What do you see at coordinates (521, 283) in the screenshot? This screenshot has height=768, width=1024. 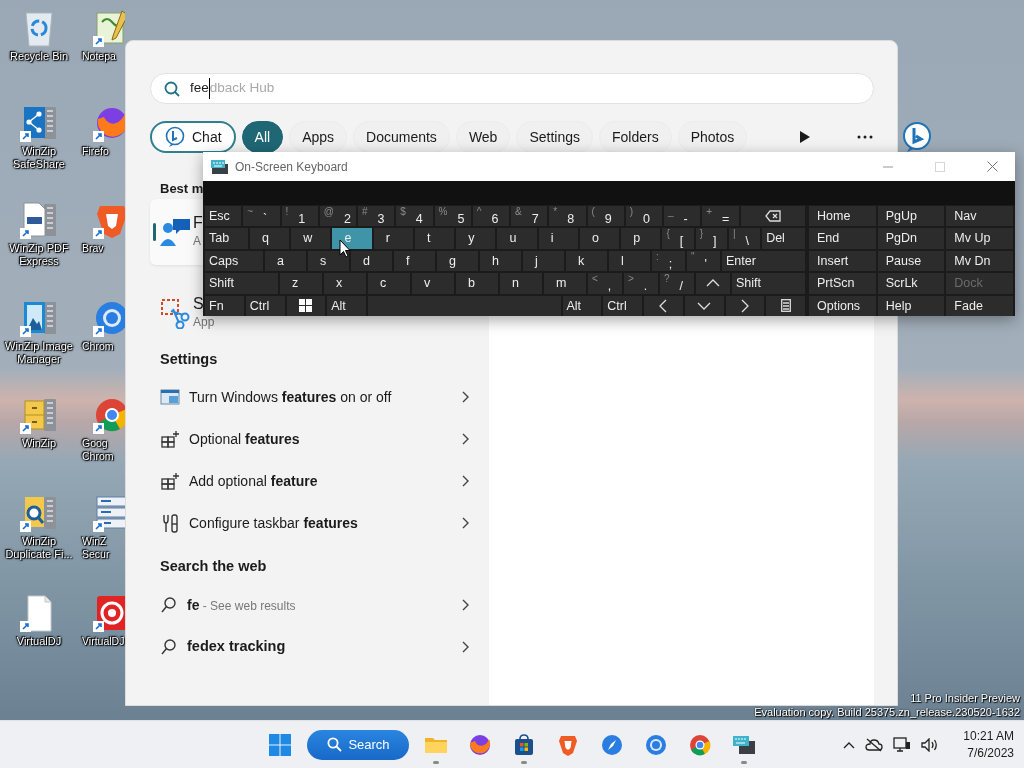 I see `keyboard-key: n` at bounding box center [521, 283].